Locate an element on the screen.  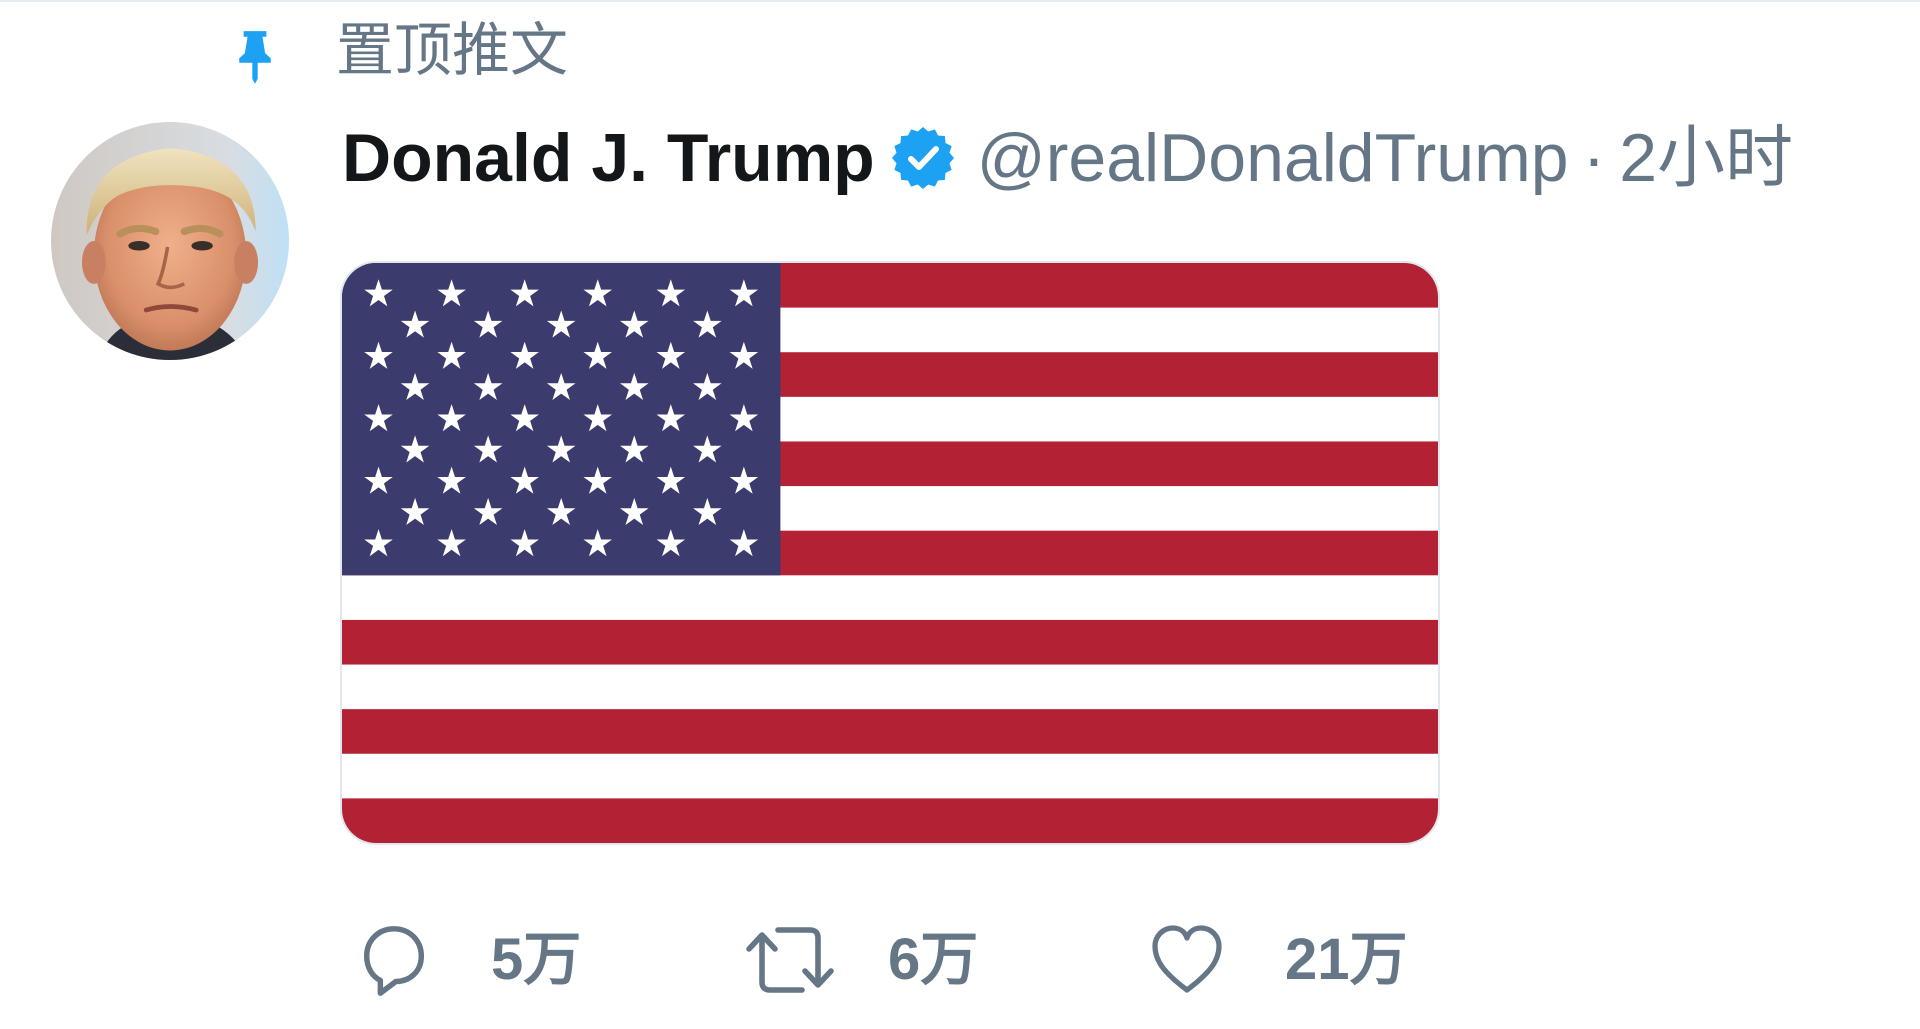
verified-badge-icon is located at coordinates (922, 158).